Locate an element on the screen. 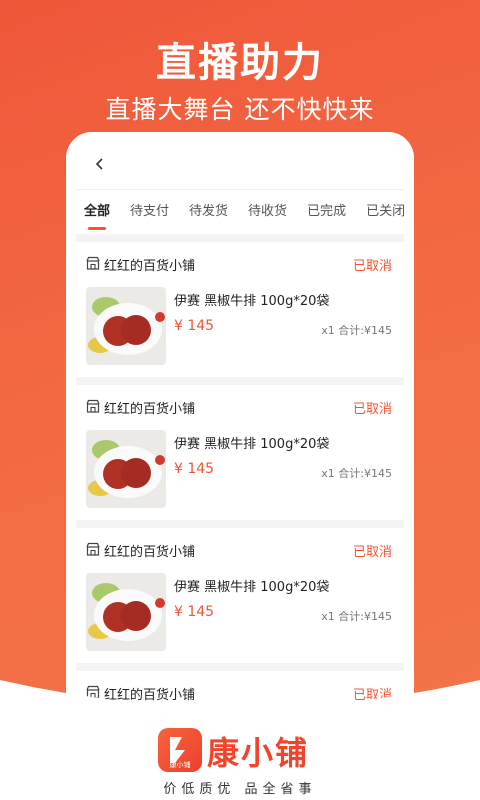 This screenshot has width=480, height=800. tab-closed: 已关闭 is located at coordinates (385, 212).